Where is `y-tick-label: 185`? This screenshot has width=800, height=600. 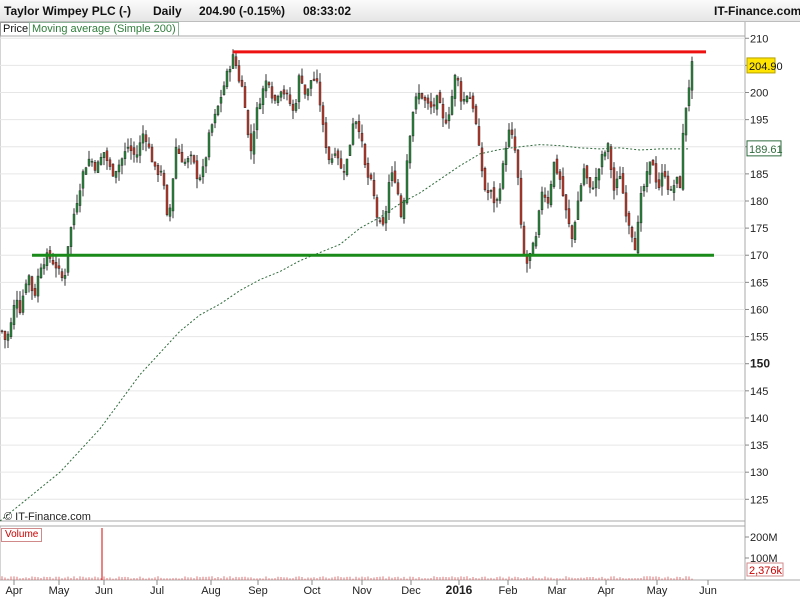
y-tick-label: 185 is located at coordinates (759, 175).